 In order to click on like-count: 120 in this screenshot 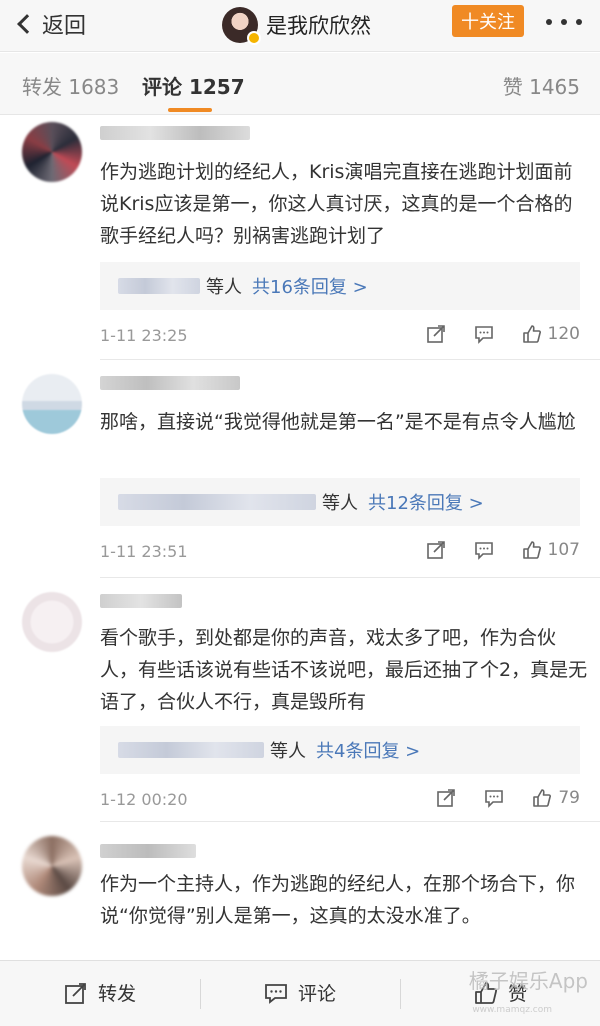, I will do `click(563, 334)`.